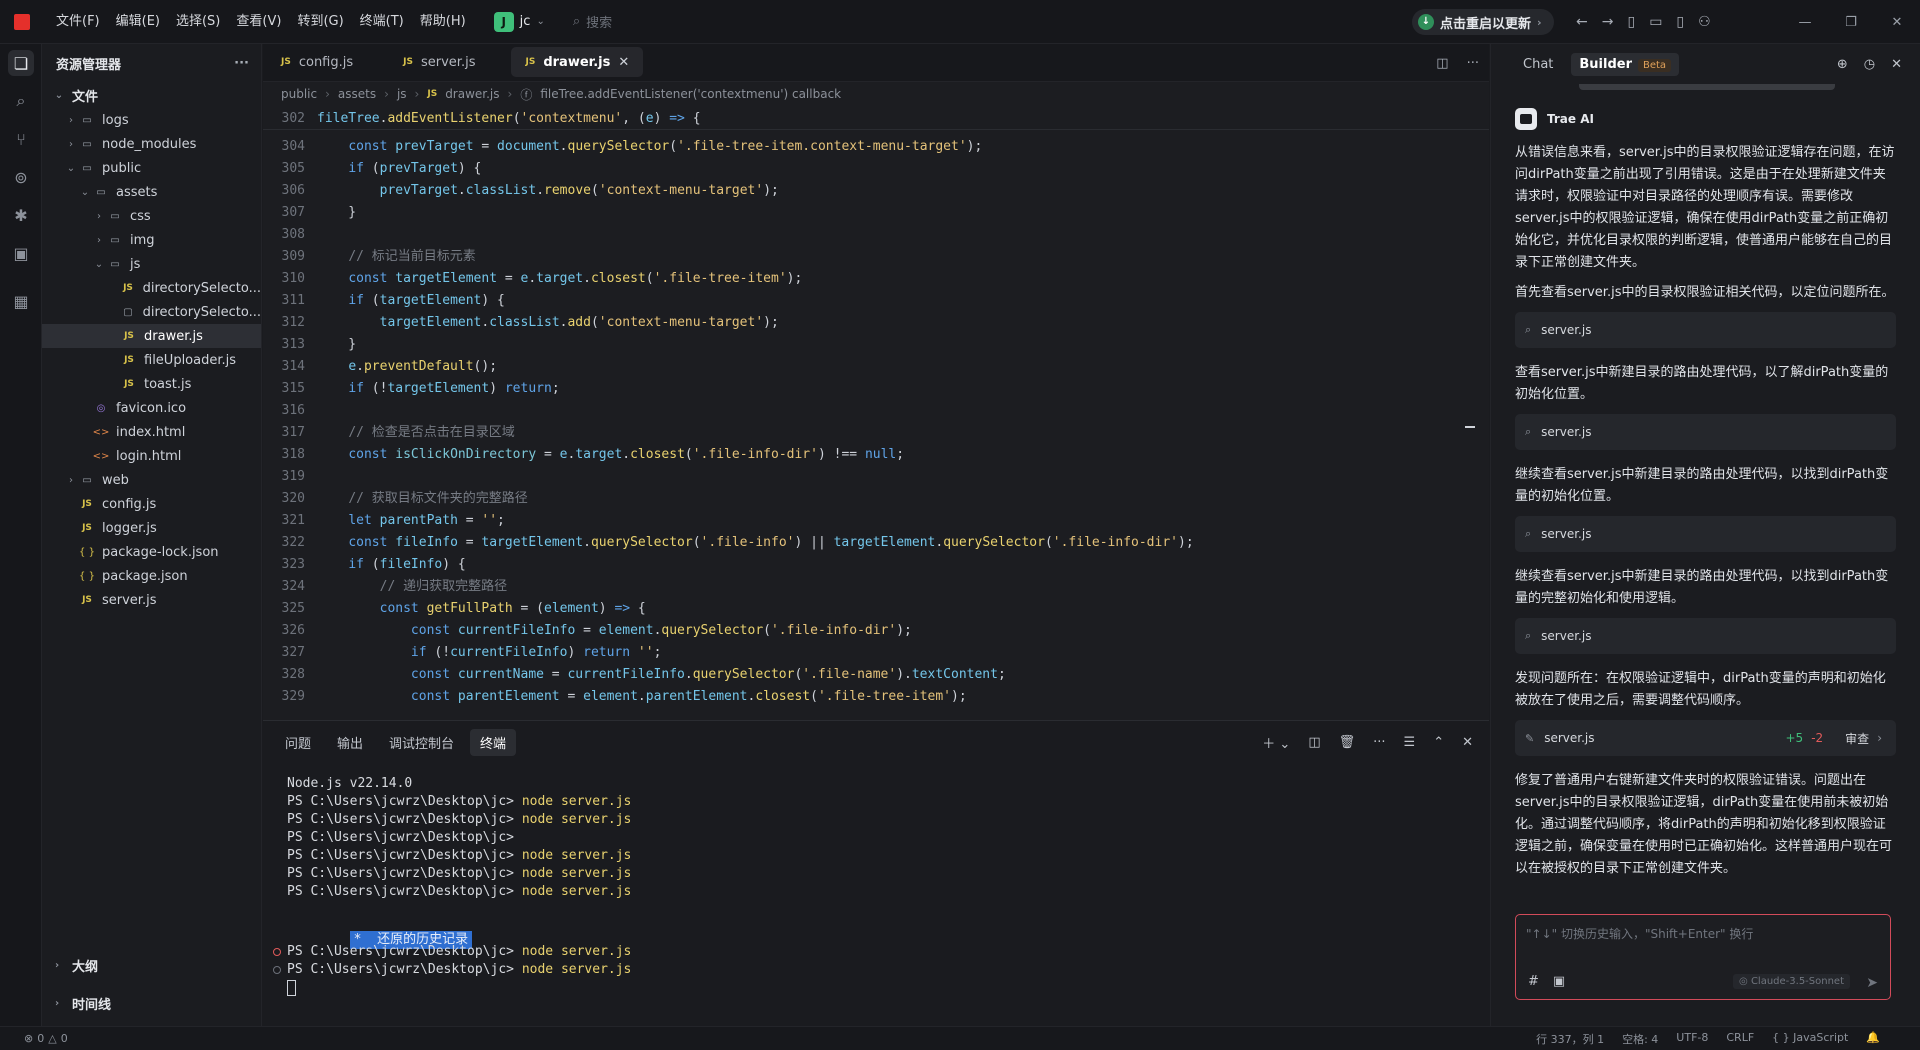 This screenshot has width=1920, height=1050. What do you see at coordinates (151, 504) in the screenshot?
I see `tree-item: JS config.js` at bounding box center [151, 504].